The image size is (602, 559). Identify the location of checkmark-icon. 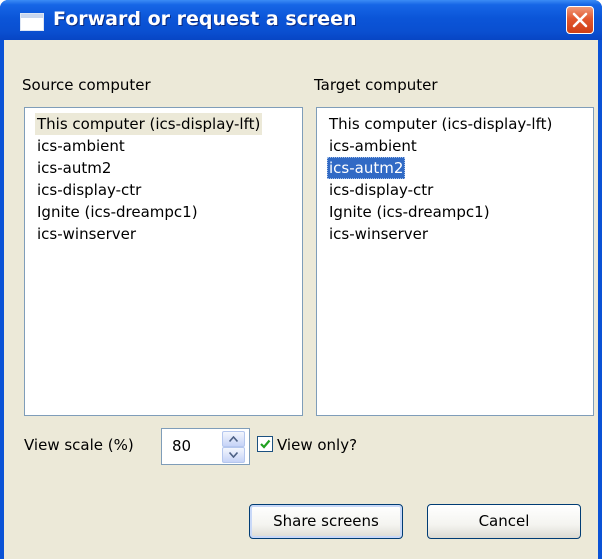
(265, 444).